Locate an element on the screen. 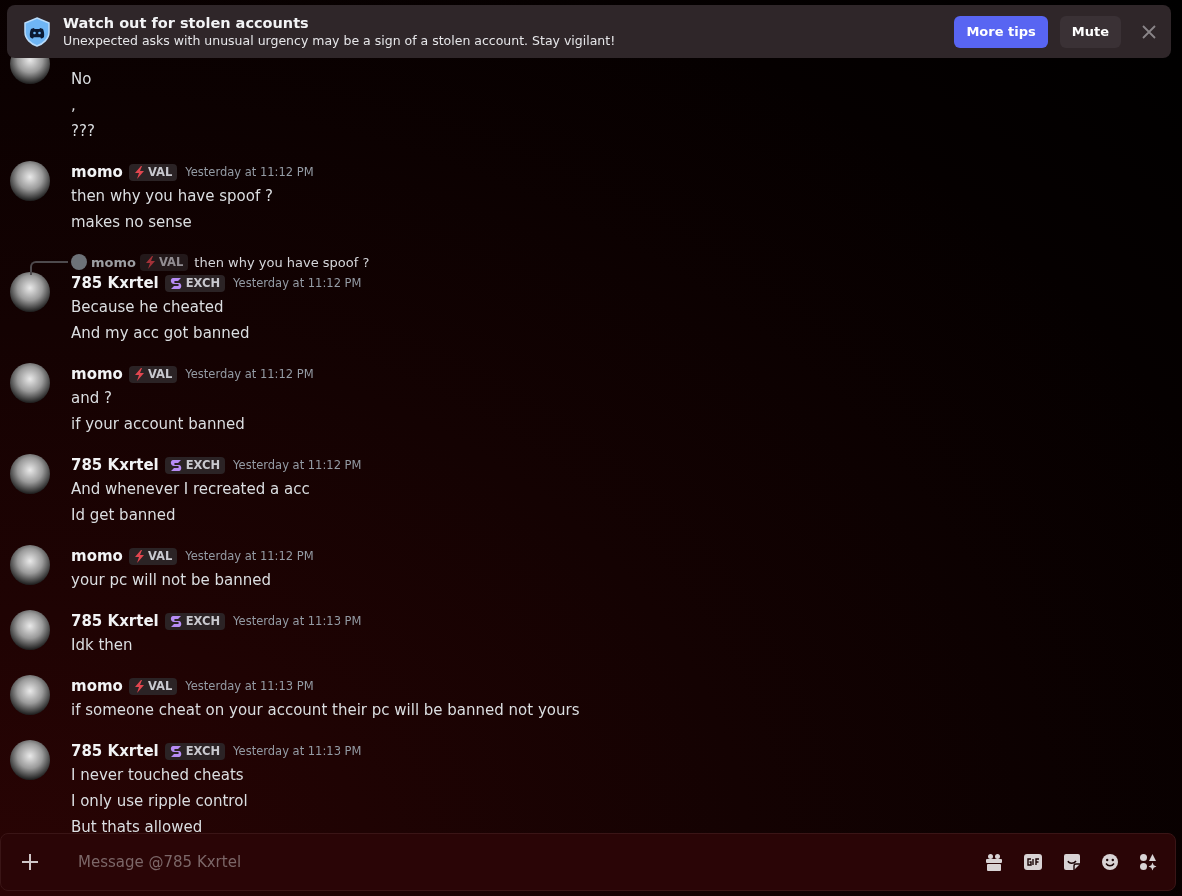  emoji-icon is located at coordinates (1110, 862).